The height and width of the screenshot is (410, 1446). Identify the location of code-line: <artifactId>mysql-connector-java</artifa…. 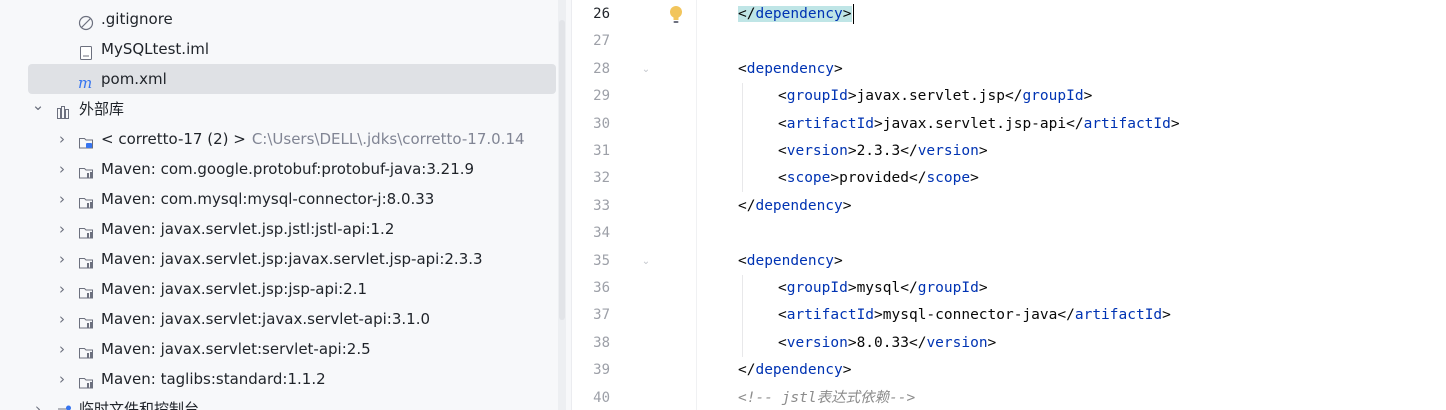
(974, 315).